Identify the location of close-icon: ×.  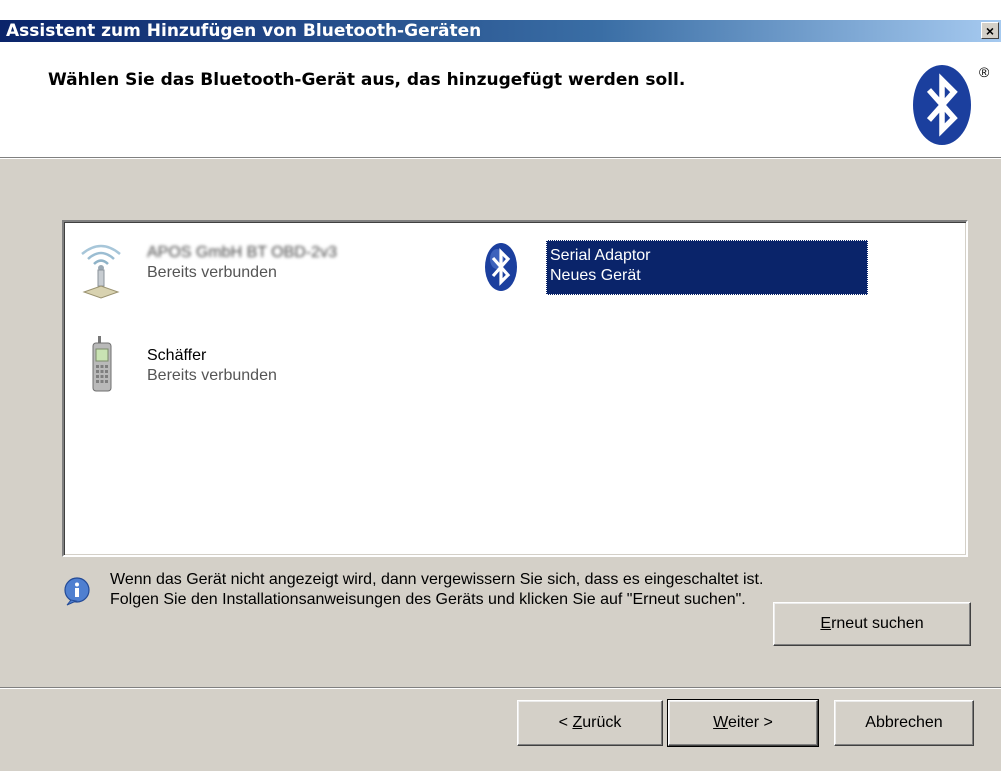
(990, 30).